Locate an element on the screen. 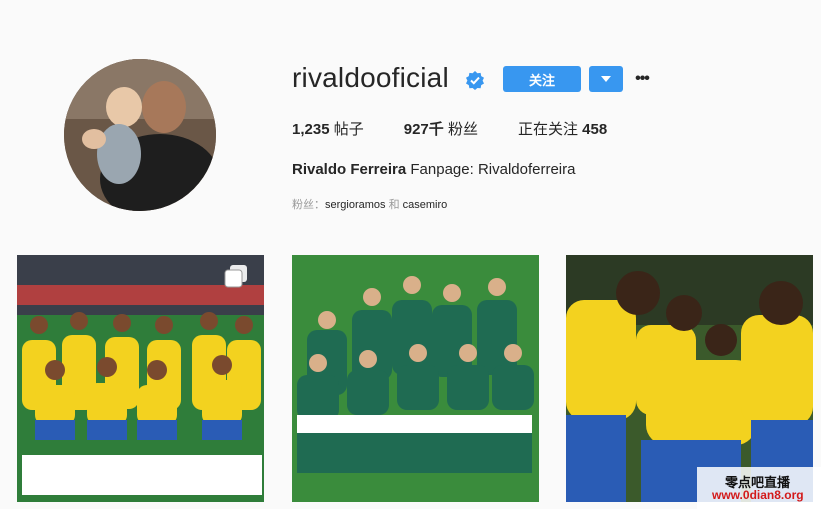 Image resolution: width=821 pixels, height=509 pixels. follow-button: 关注 is located at coordinates (542, 79).